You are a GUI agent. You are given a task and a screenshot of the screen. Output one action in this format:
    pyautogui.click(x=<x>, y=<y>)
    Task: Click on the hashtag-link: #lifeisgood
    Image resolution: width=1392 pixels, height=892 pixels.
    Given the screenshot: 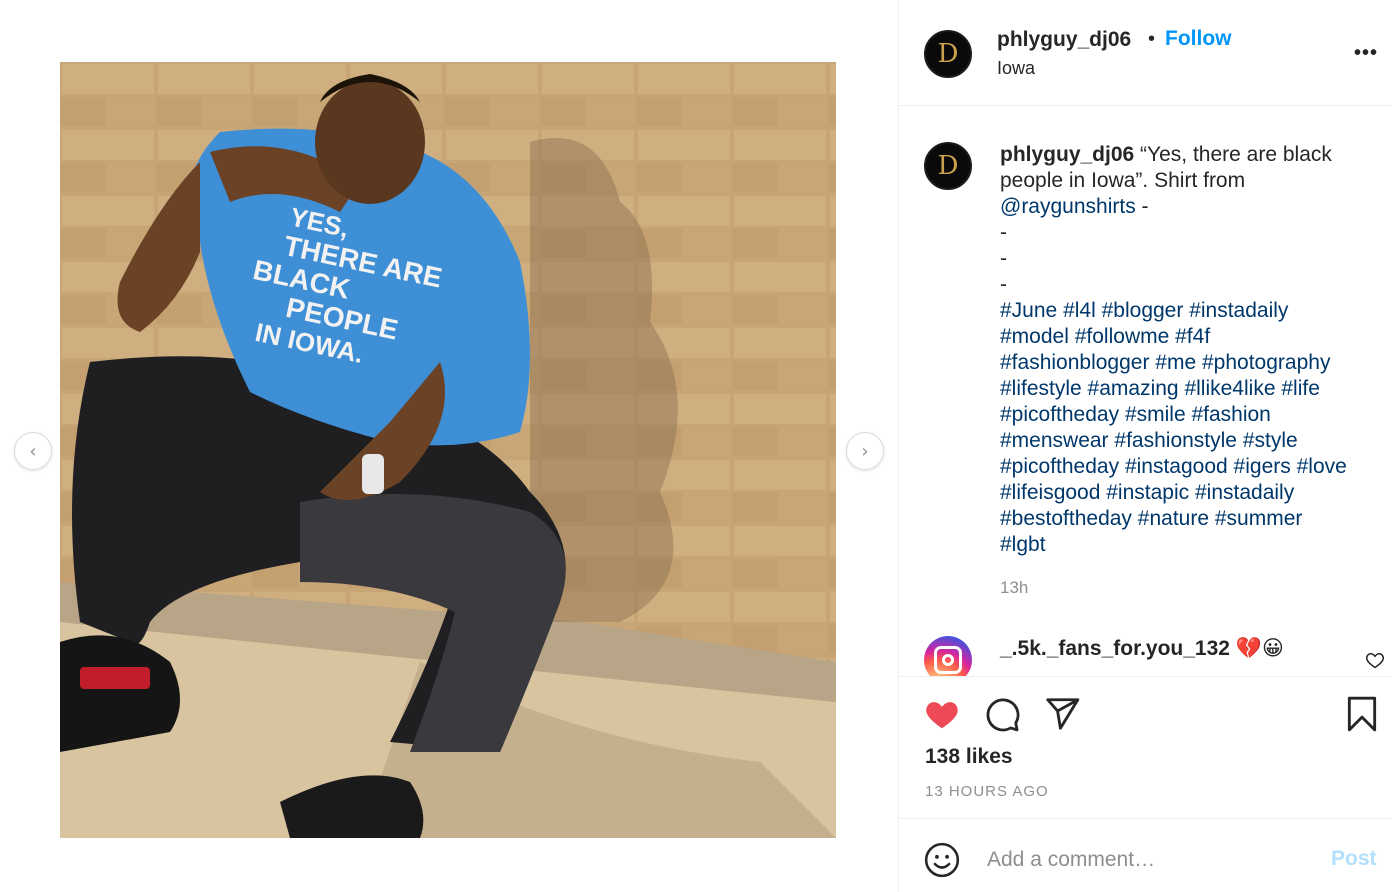 What is the action you would take?
    pyautogui.click(x=1050, y=492)
    